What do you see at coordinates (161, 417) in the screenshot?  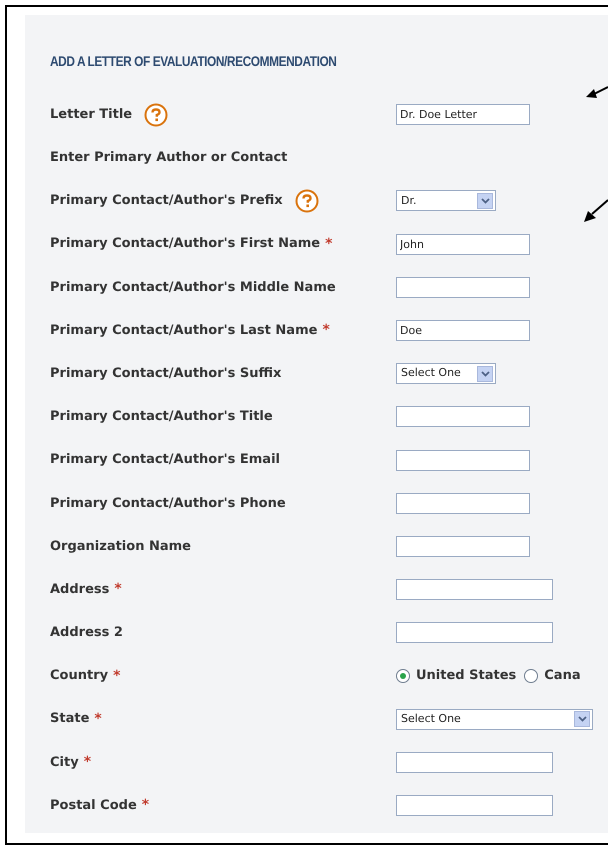 I see `field-label: Primary Contact/Author's Title` at bounding box center [161, 417].